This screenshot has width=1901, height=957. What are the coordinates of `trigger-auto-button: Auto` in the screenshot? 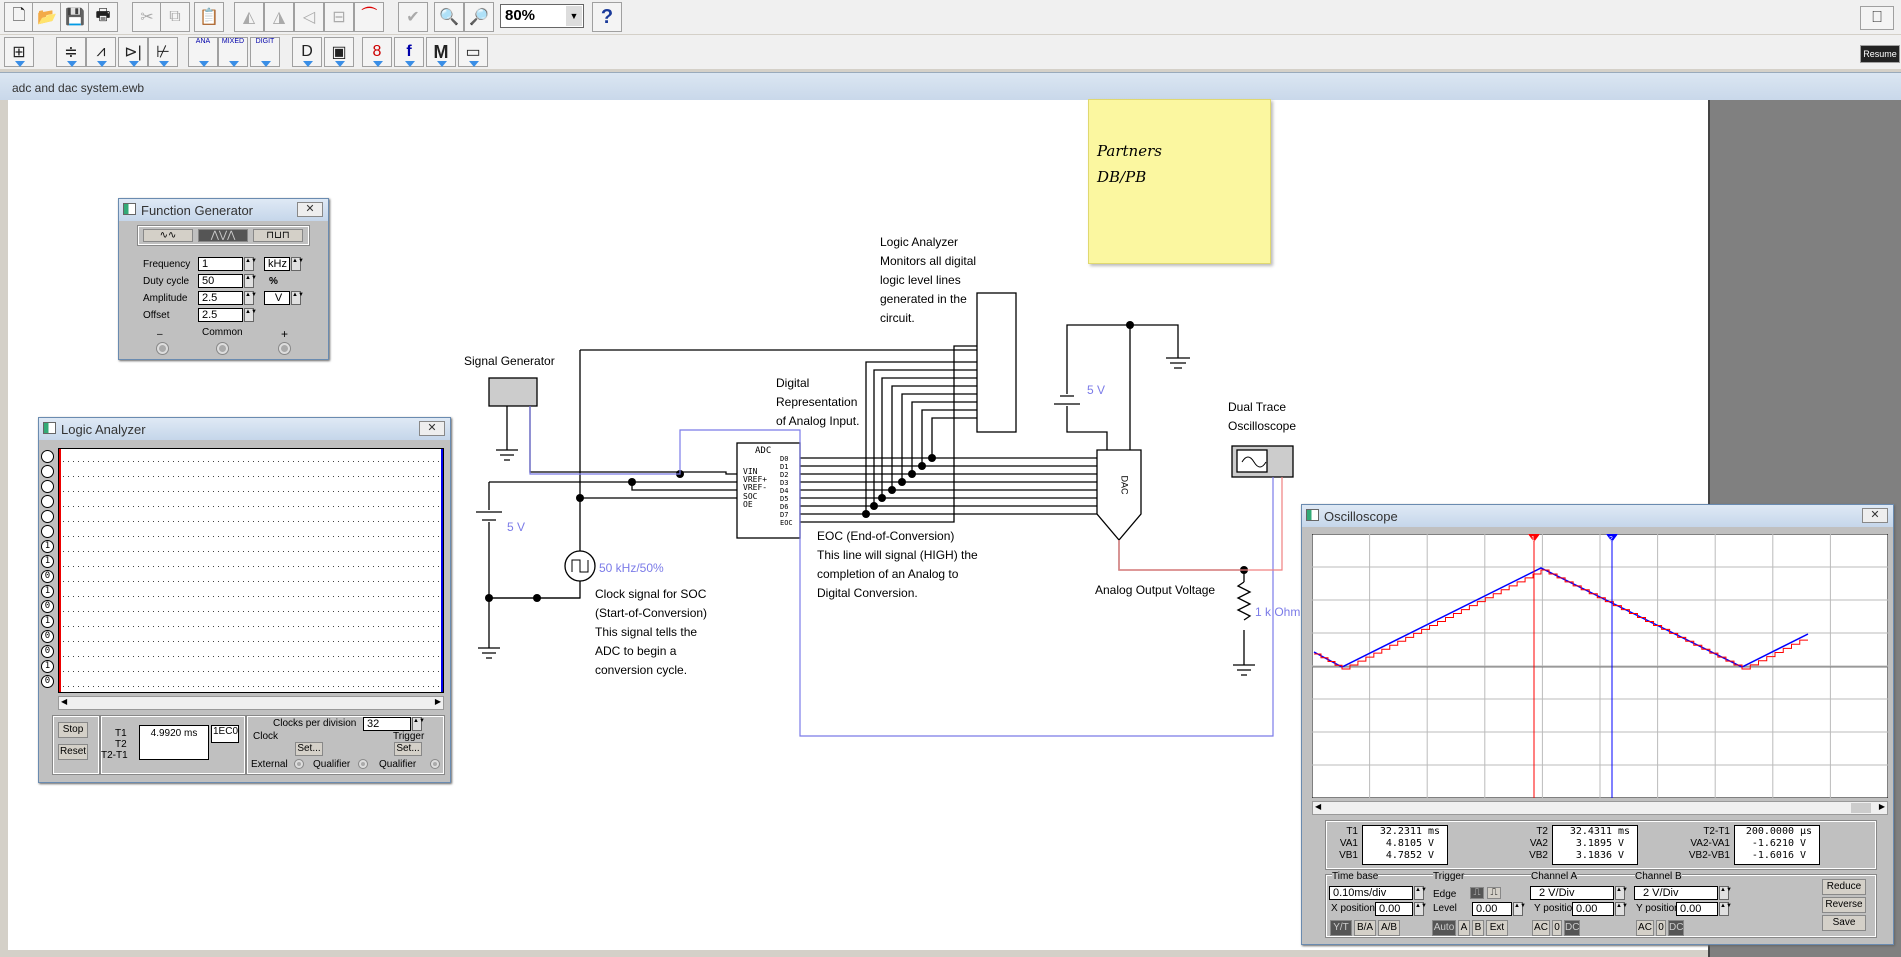 It's located at (1444, 928).